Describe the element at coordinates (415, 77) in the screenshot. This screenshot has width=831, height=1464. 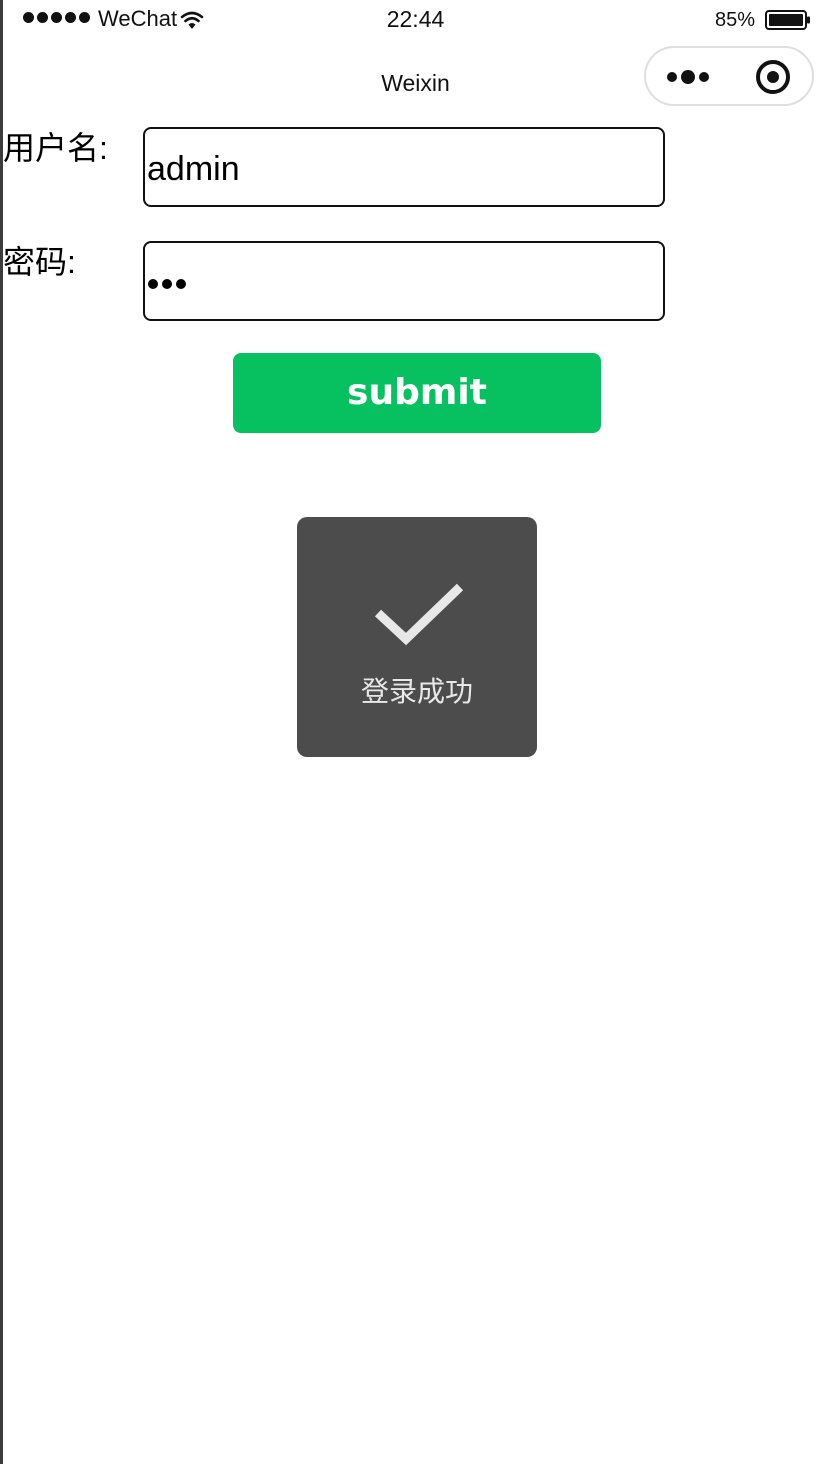
I see `navigation-bar: Weixin` at that location.